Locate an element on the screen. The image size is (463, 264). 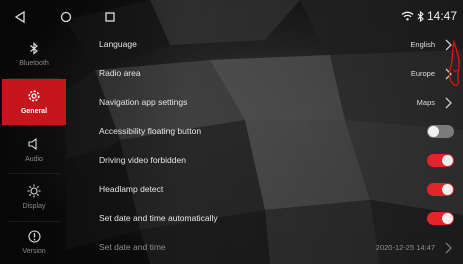
sidebar-item-label: Audio is located at coordinates (34, 159).